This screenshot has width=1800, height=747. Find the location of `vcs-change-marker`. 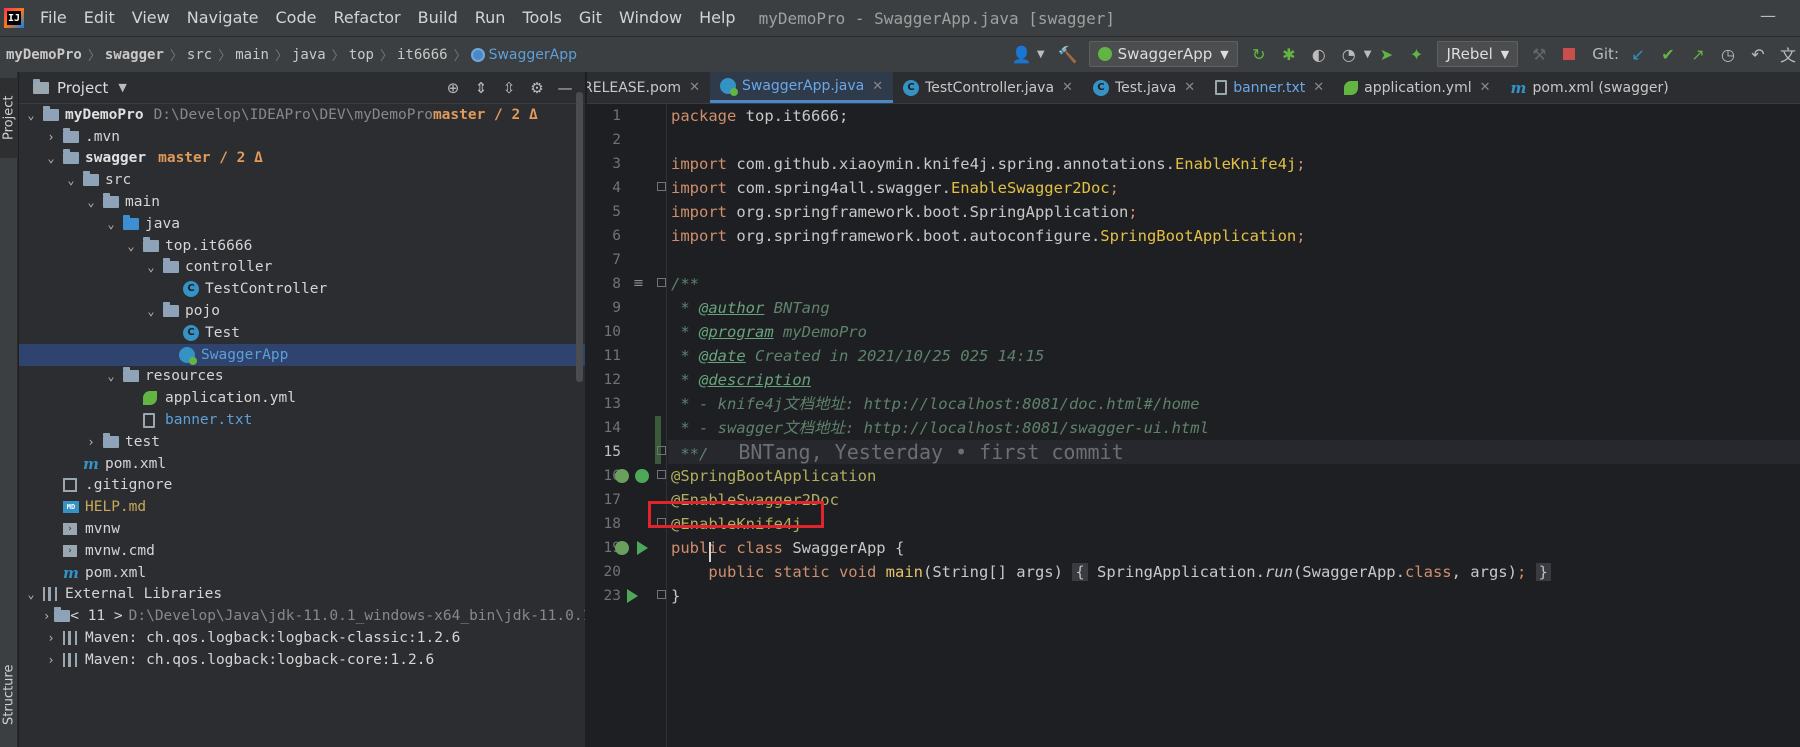

vcs-change-marker is located at coordinates (658, 440).